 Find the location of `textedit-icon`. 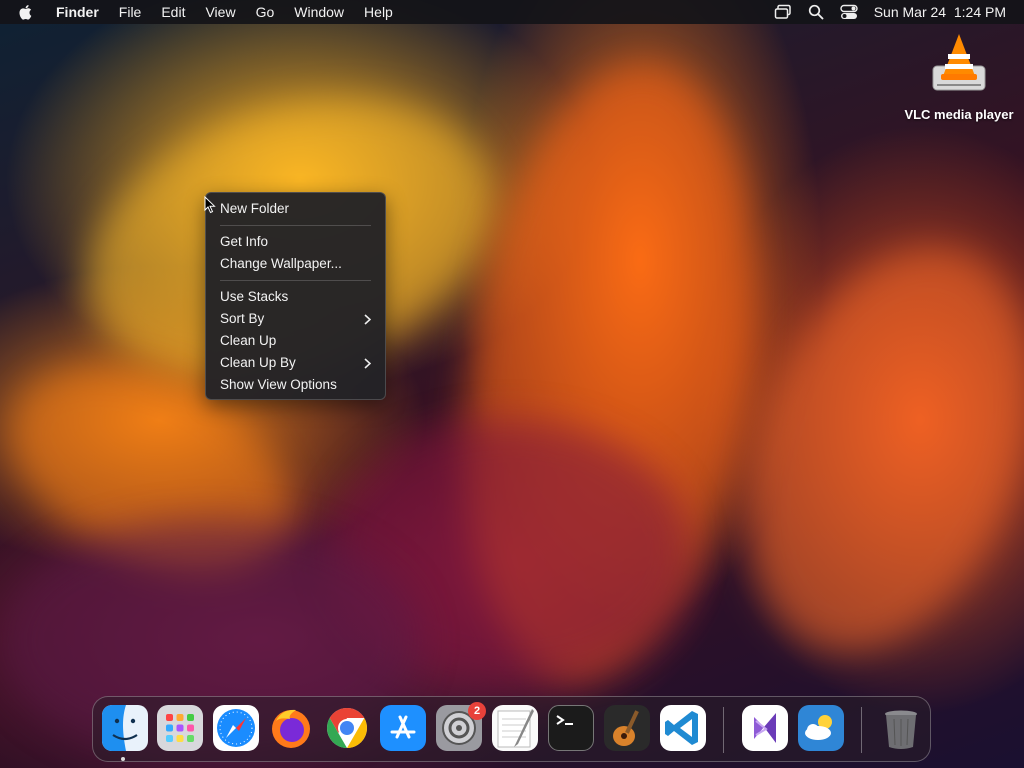

textedit-icon is located at coordinates (515, 728).